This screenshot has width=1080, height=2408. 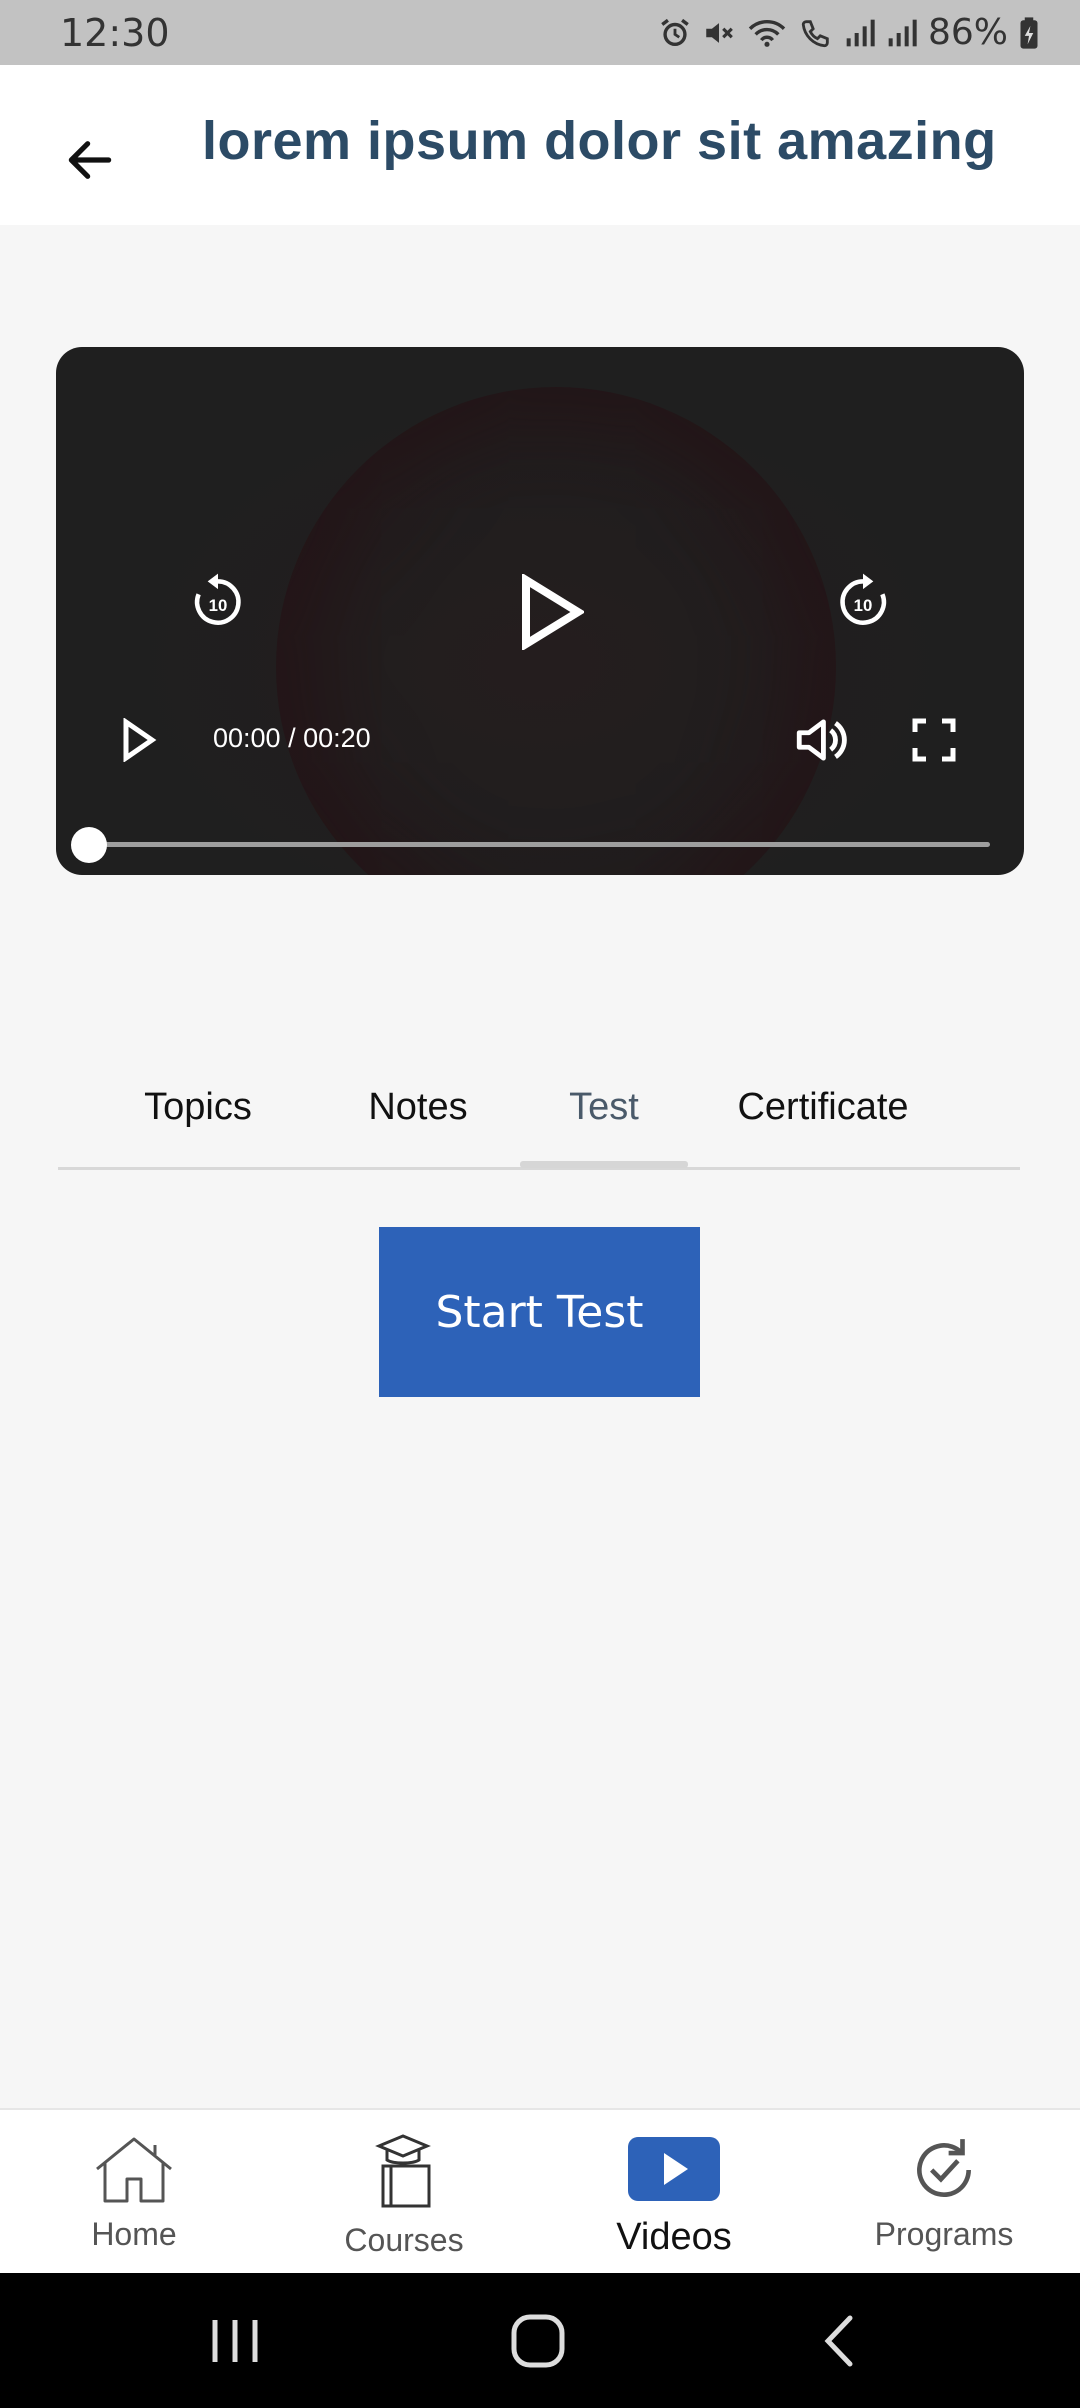 I want to click on nav-label-programs: Programs, so click(x=944, y=2234).